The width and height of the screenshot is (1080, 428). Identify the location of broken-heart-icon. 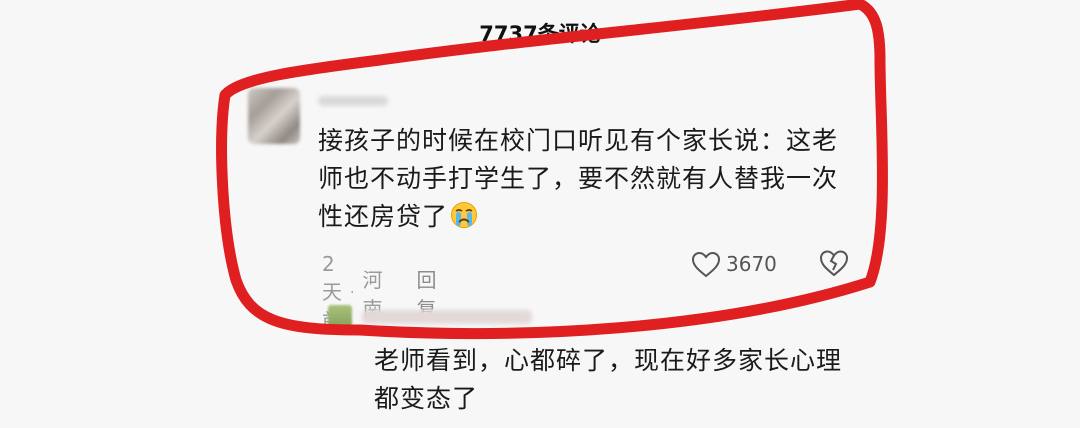
(834, 265).